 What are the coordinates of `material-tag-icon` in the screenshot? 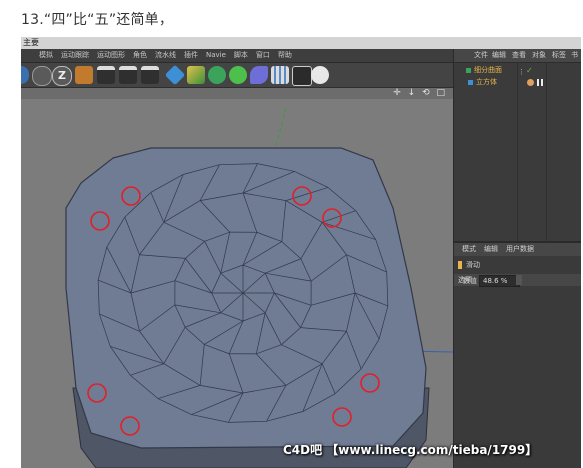 It's located at (540, 82).